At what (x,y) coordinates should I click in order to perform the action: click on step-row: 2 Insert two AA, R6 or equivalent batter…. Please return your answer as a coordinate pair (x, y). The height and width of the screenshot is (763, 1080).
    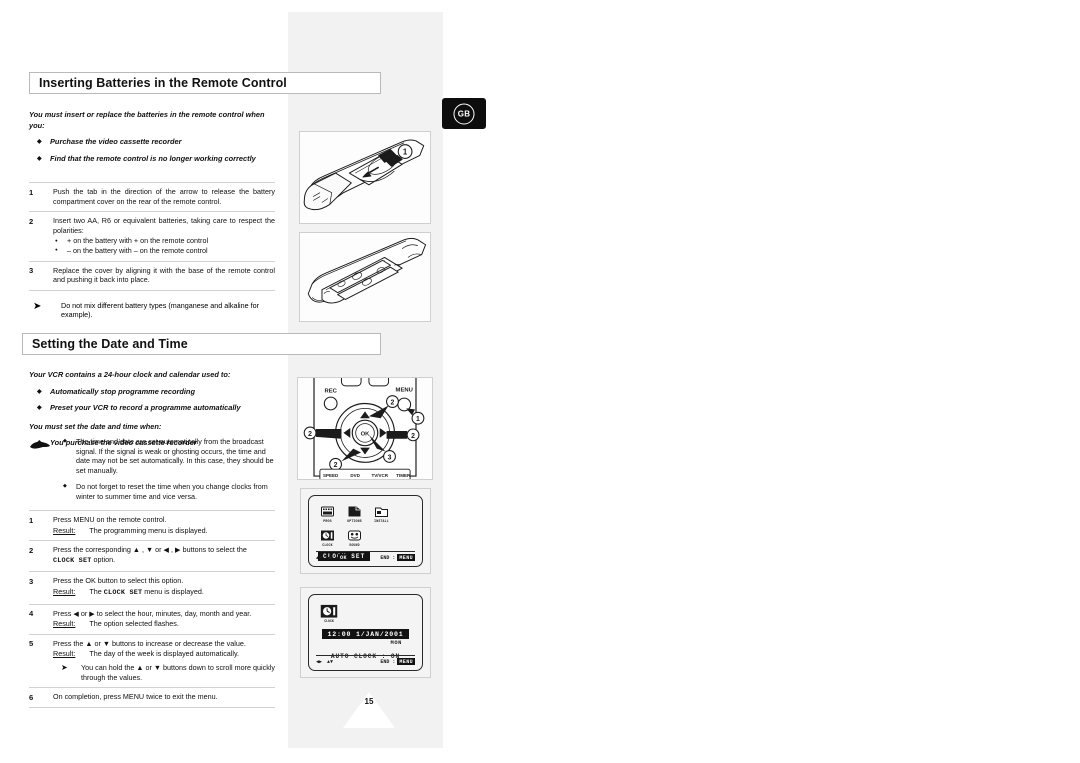
    Looking at the image, I should click on (152, 235).